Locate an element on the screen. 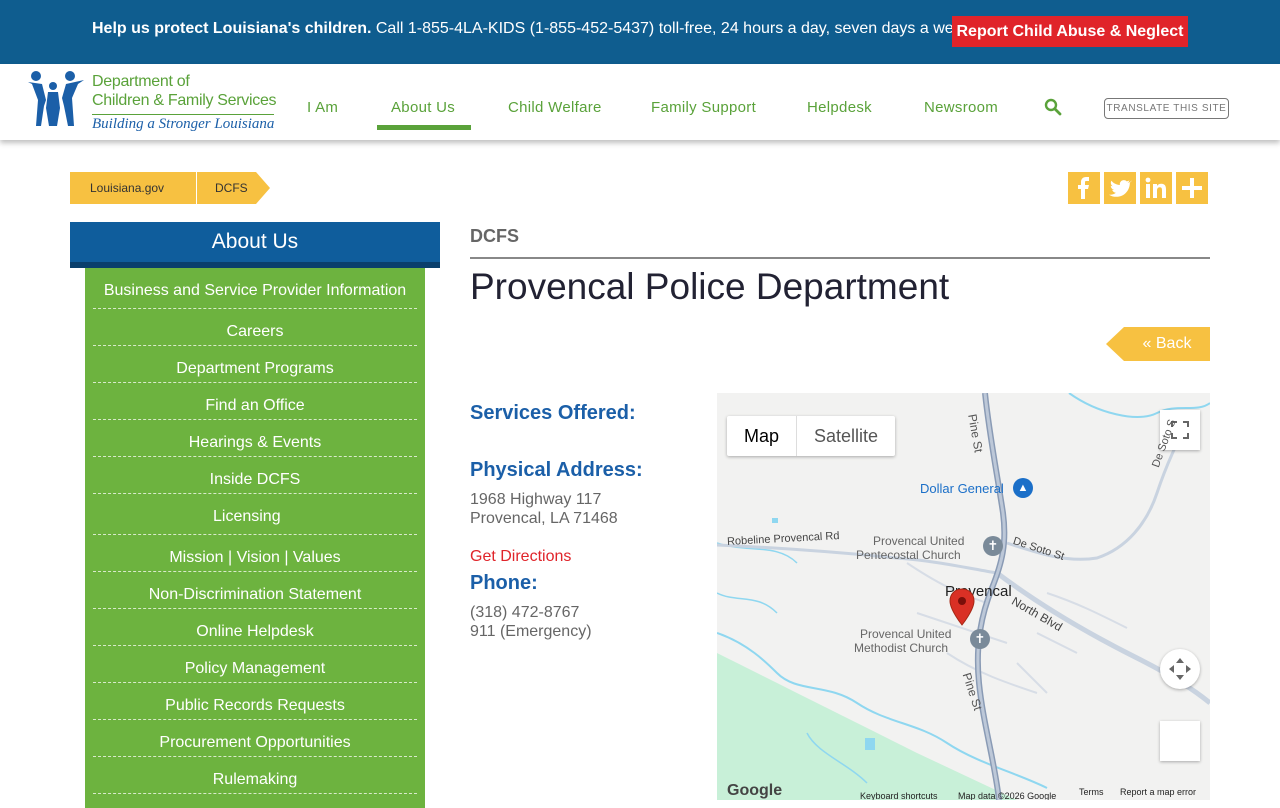 This screenshot has width=1280, height=808. report-map-error-link: Report a map error is located at coordinates (1158, 792).